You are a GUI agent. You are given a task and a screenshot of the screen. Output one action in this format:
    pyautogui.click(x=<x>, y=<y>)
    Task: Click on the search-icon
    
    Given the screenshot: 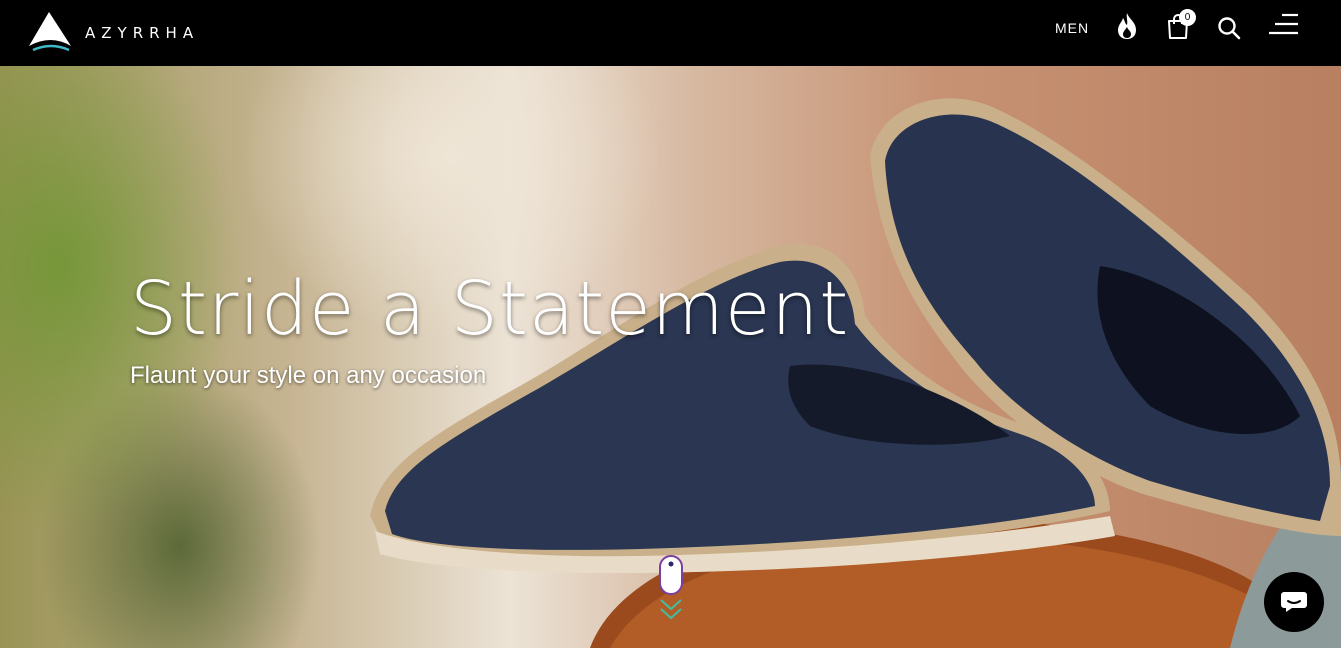 What is the action you would take?
    pyautogui.click(x=1229, y=28)
    